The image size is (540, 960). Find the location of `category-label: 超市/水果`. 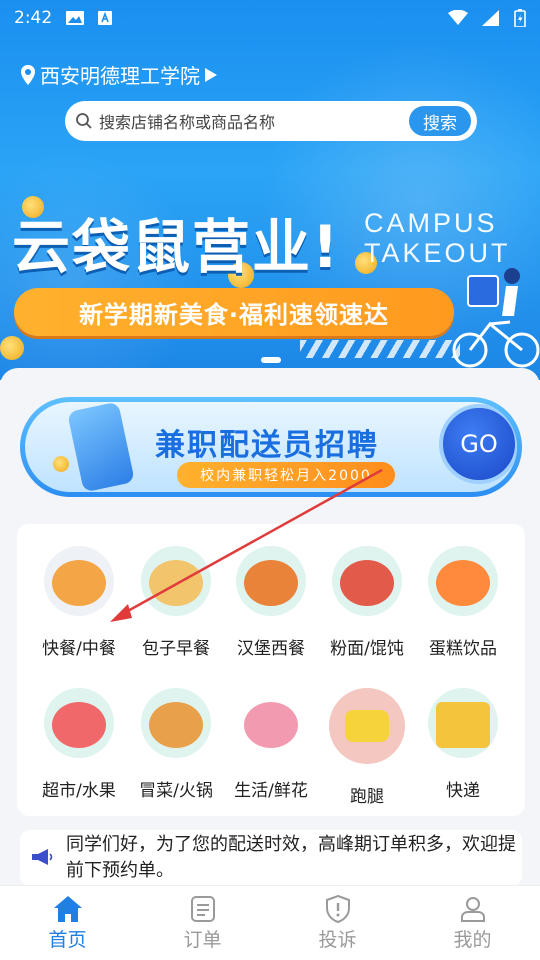

category-label: 超市/水果 is located at coordinates (79, 791).